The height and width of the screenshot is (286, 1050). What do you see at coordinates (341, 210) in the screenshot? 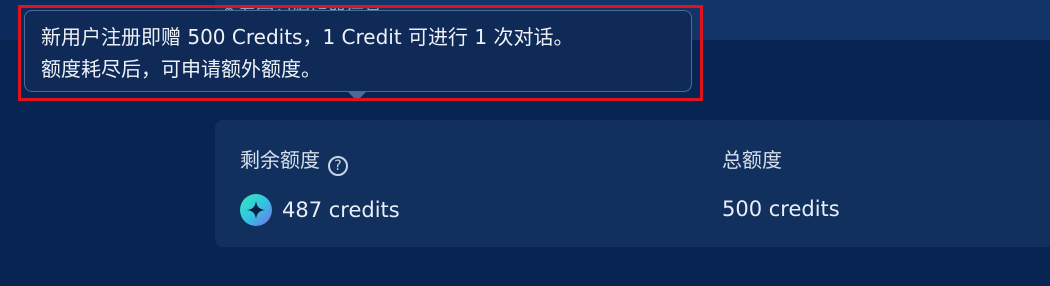
I see `remaining-value: 487 credits` at bounding box center [341, 210].